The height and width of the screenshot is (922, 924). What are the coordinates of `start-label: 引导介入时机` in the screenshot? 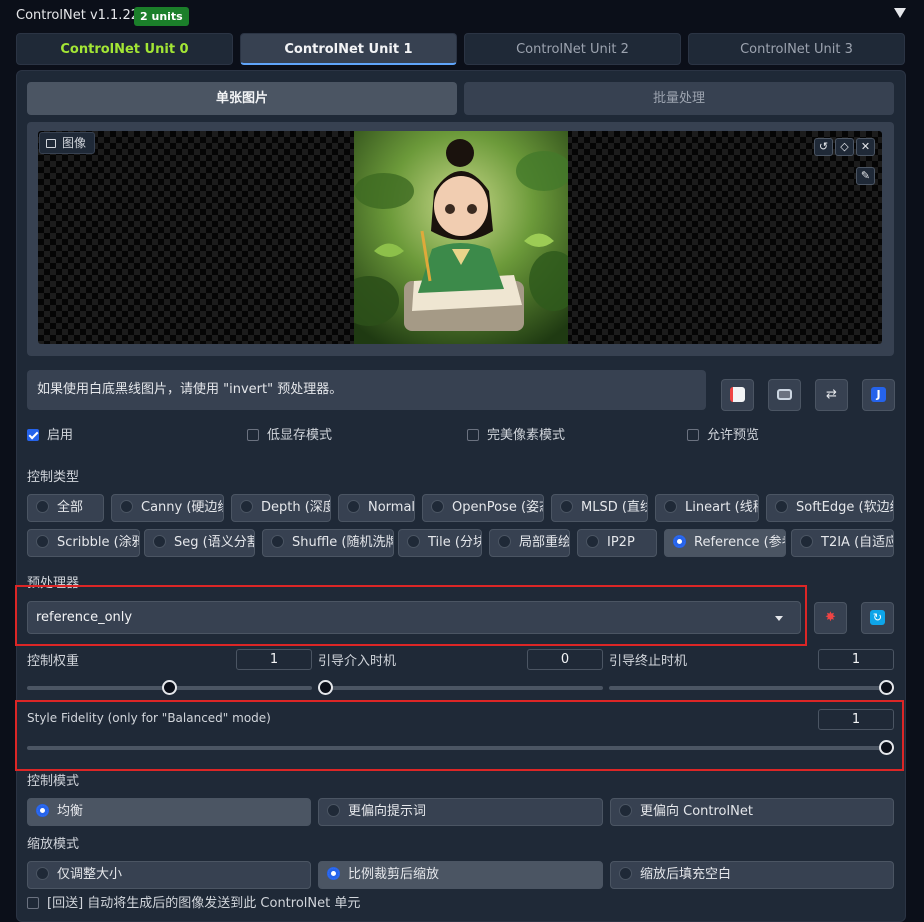 It's located at (357, 661).